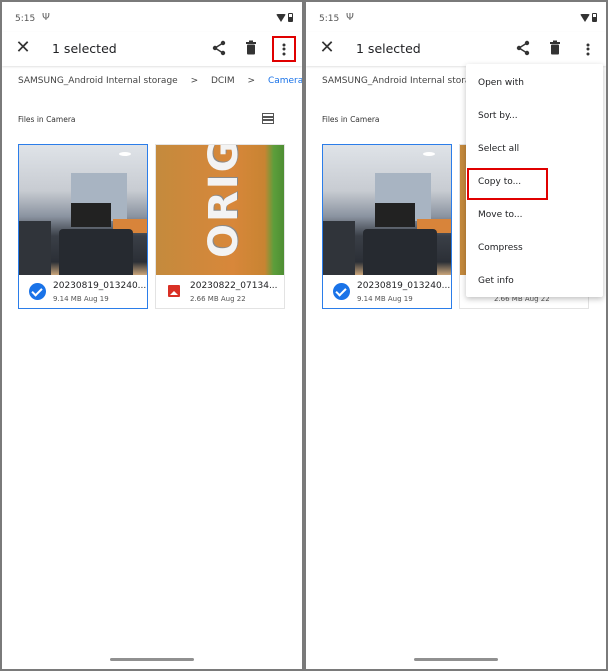 The image size is (608, 671). What do you see at coordinates (534, 149) in the screenshot?
I see `menu-item-select-all: Select all` at bounding box center [534, 149].